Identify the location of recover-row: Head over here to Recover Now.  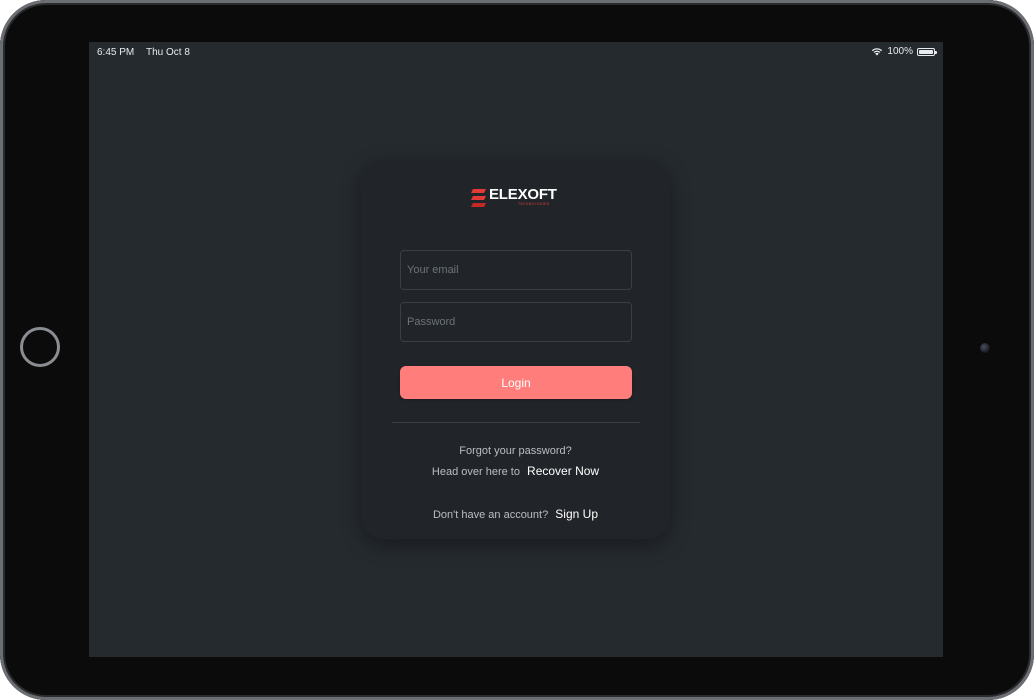
(515, 471).